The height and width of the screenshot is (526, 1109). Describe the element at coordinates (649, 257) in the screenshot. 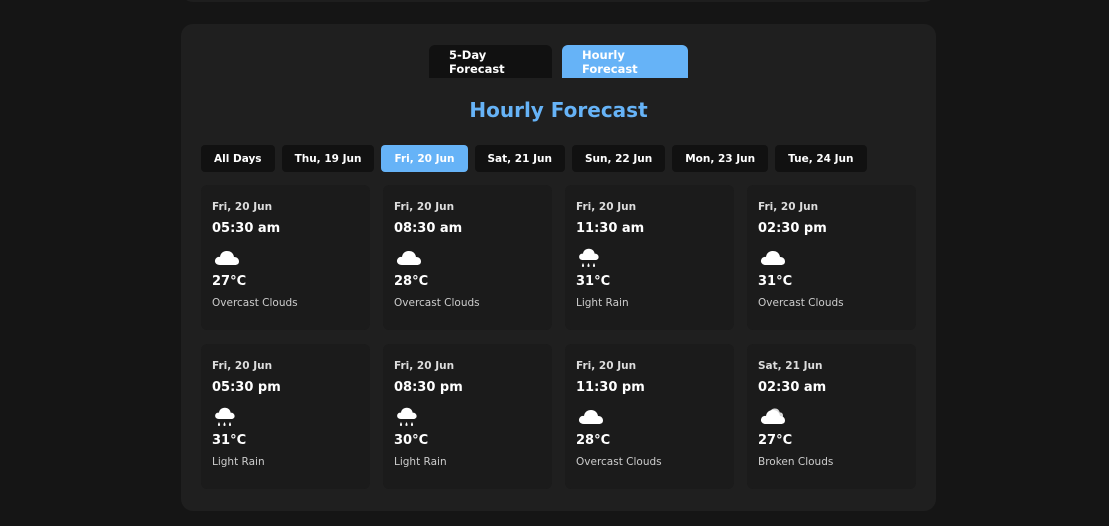

I see `forecast-card: Fri, 20 Jun 11:30 am 31°C Light Rain` at that location.